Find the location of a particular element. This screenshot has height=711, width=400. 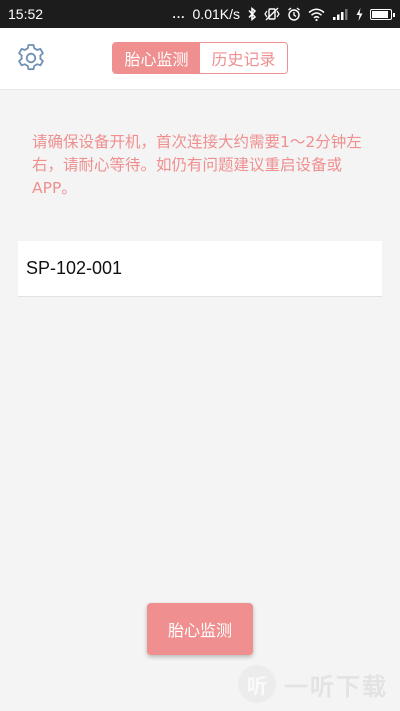

charging-icon is located at coordinates (359, 14).